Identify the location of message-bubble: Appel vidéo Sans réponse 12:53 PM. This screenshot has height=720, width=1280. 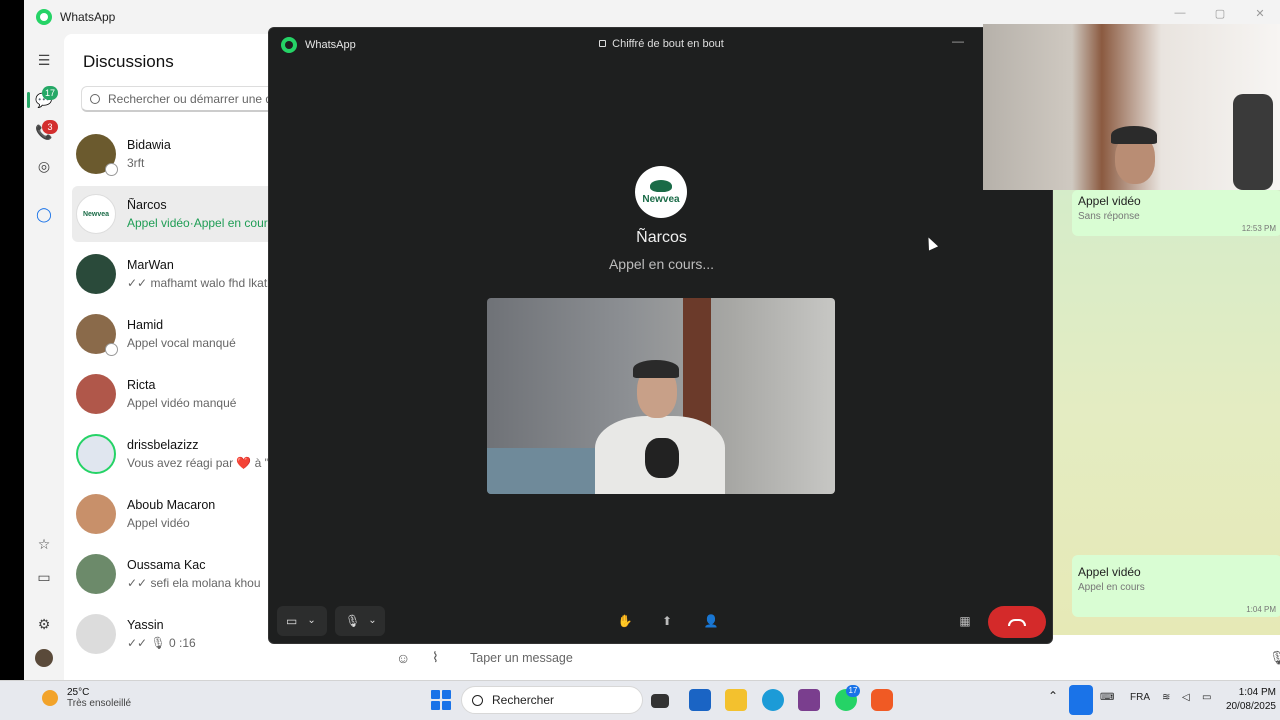
(1176, 213).